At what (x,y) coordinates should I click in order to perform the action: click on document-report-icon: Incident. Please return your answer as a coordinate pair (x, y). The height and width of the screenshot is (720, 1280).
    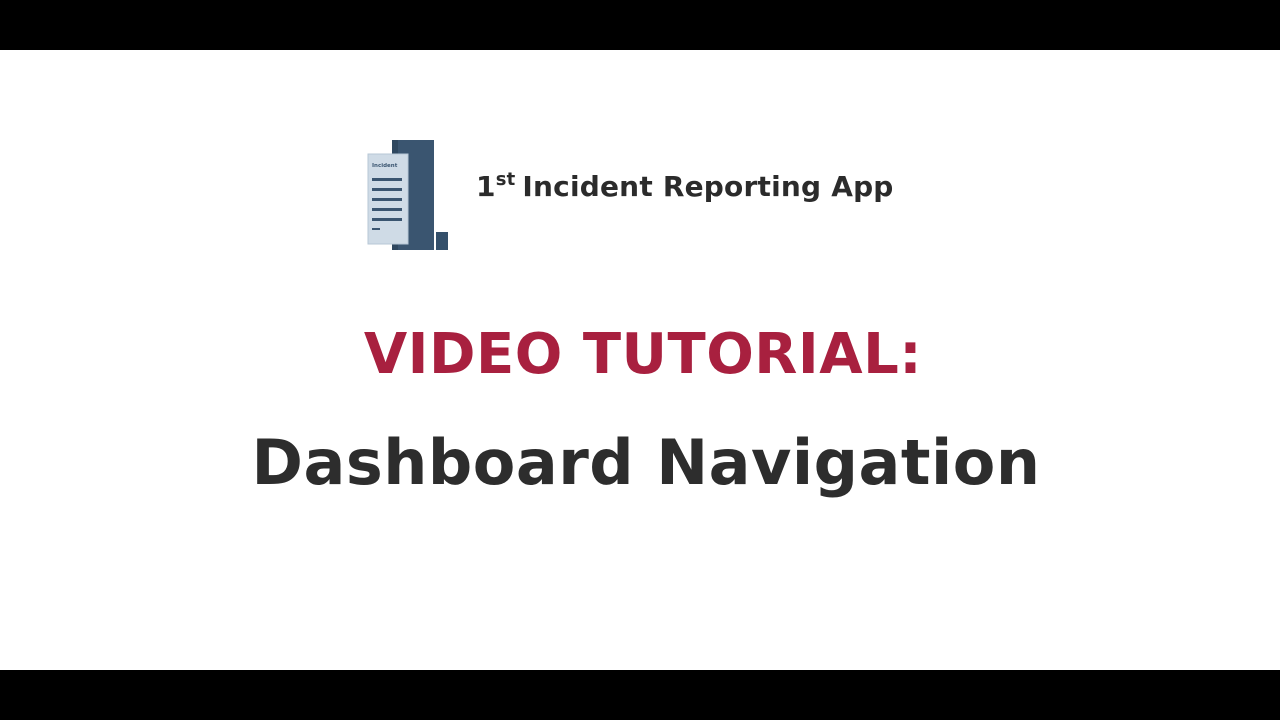
    Looking at the image, I should click on (407, 195).